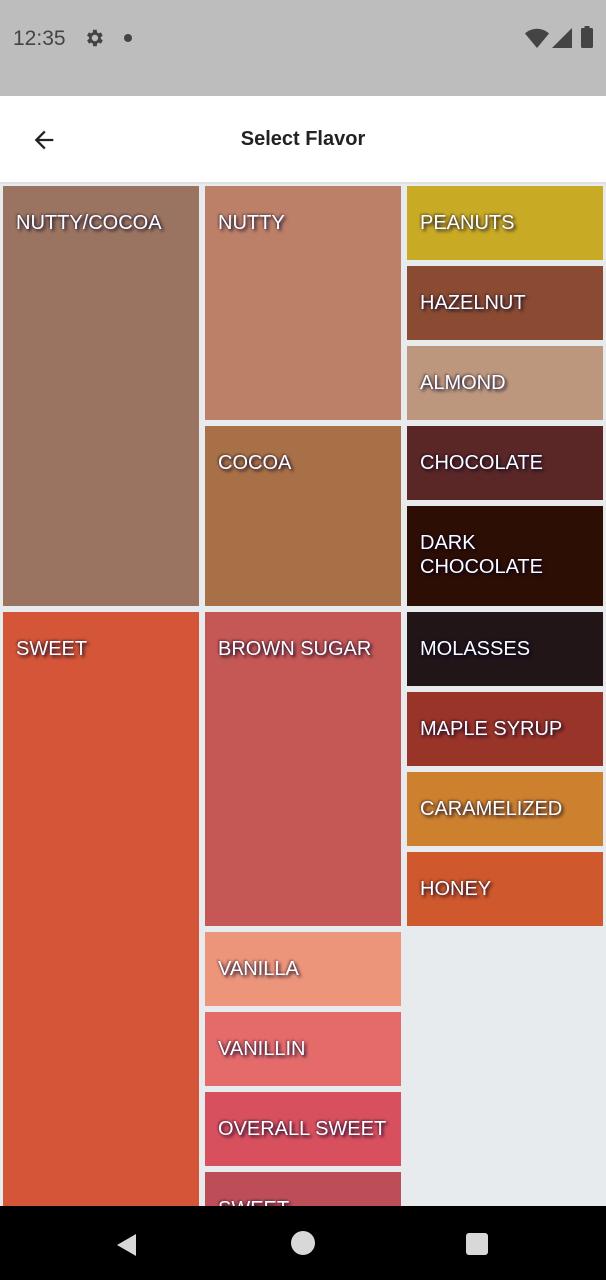  What do you see at coordinates (89, 223) in the screenshot?
I see `tile-label: NUTTY/COCOA` at bounding box center [89, 223].